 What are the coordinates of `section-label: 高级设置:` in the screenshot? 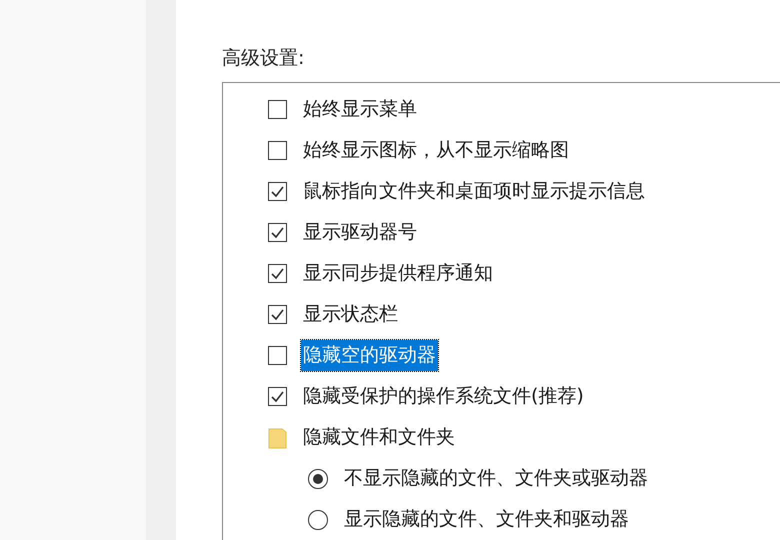 It's located at (263, 58).